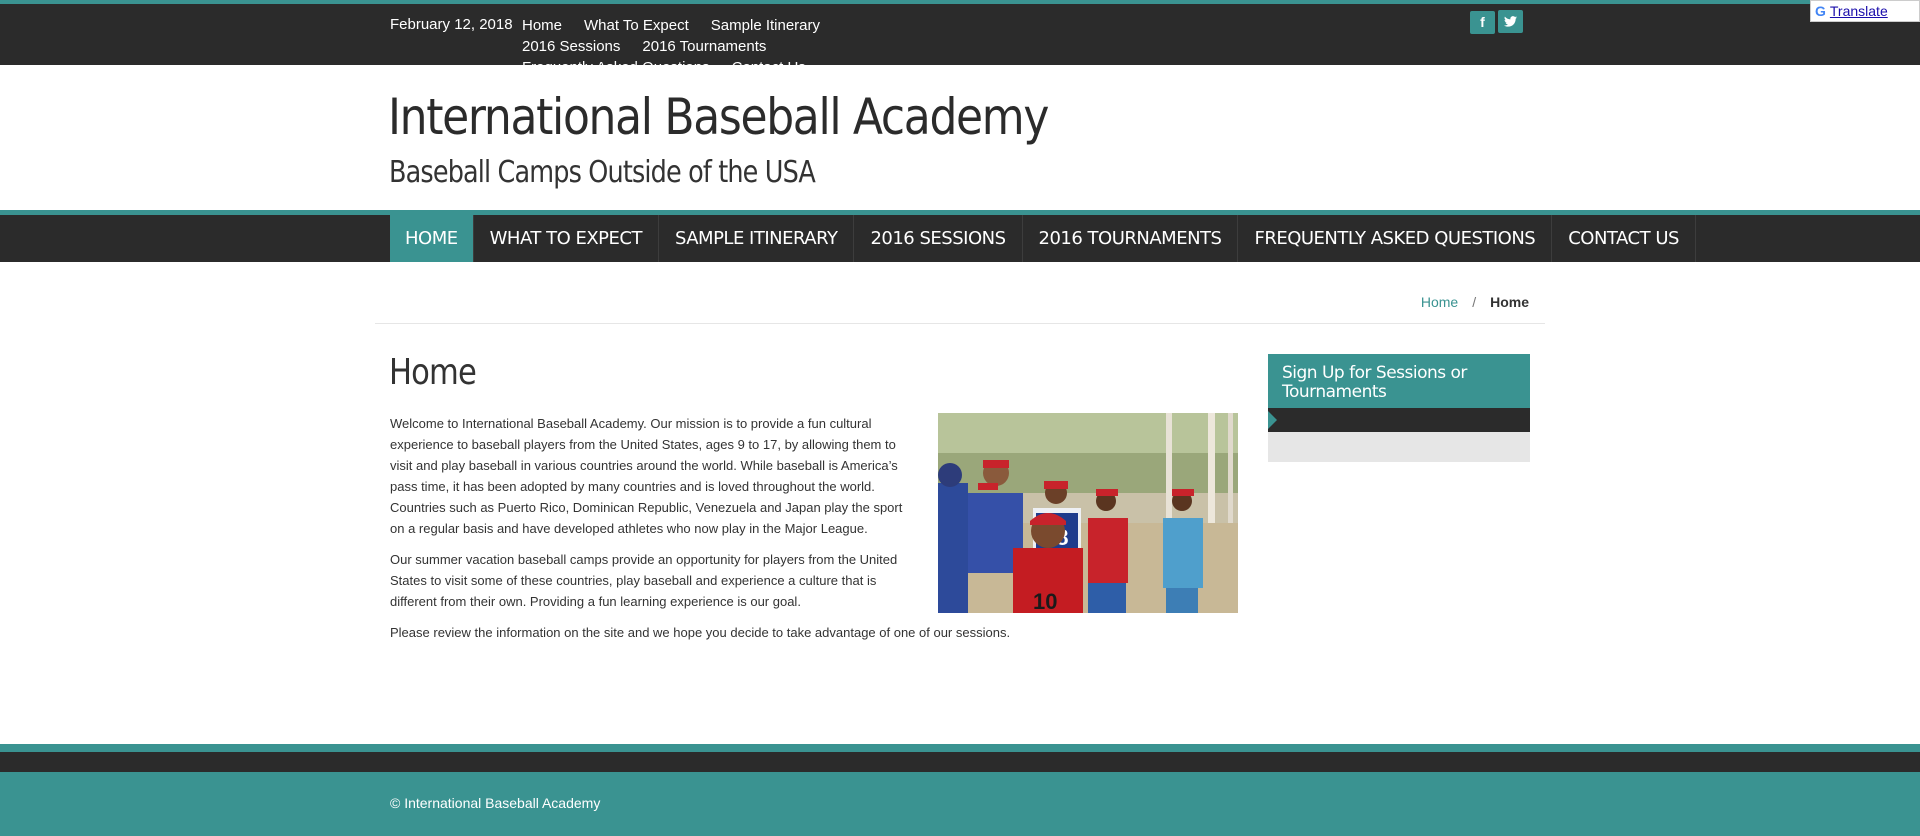 The width and height of the screenshot is (1920, 836). What do you see at coordinates (451, 24) in the screenshot?
I see `current-date: February 12, 2018` at bounding box center [451, 24].